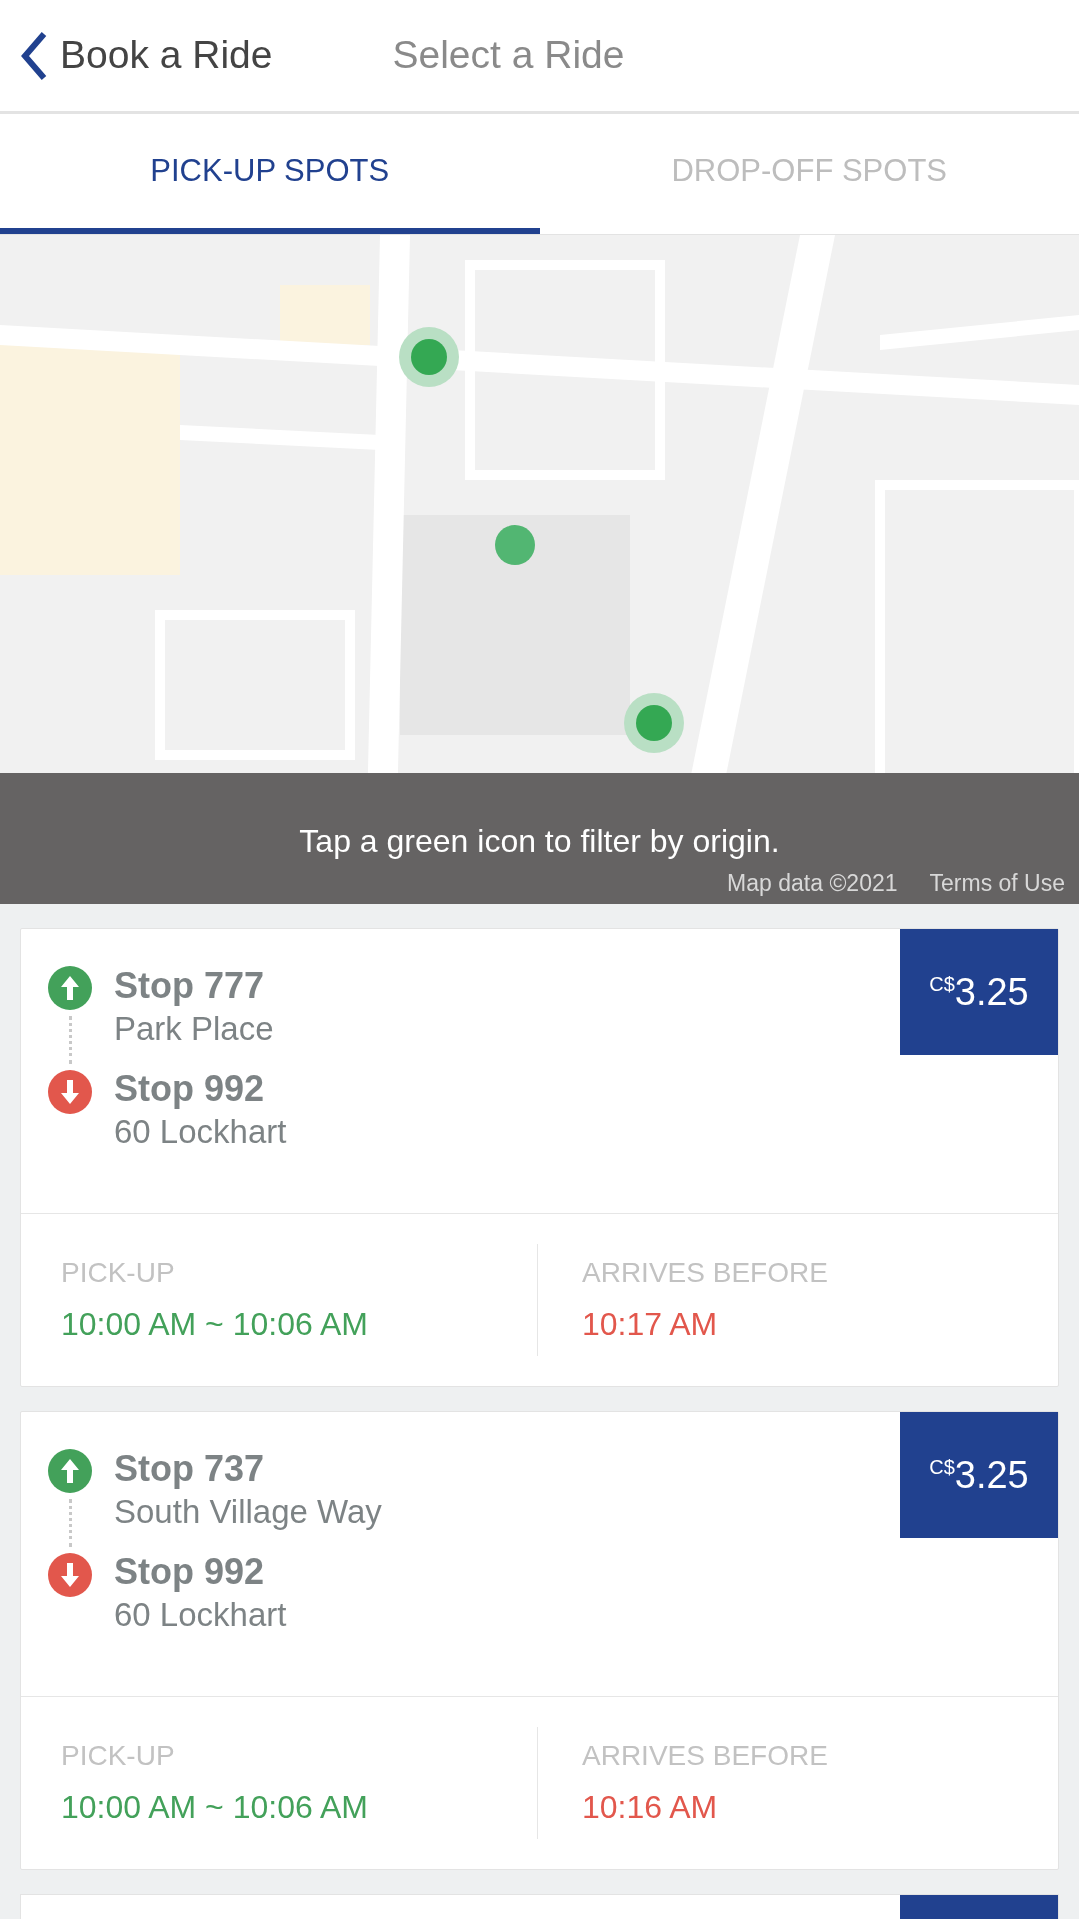  Describe the element at coordinates (190, 986) in the screenshot. I see `stop-name: Stop 777` at that location.